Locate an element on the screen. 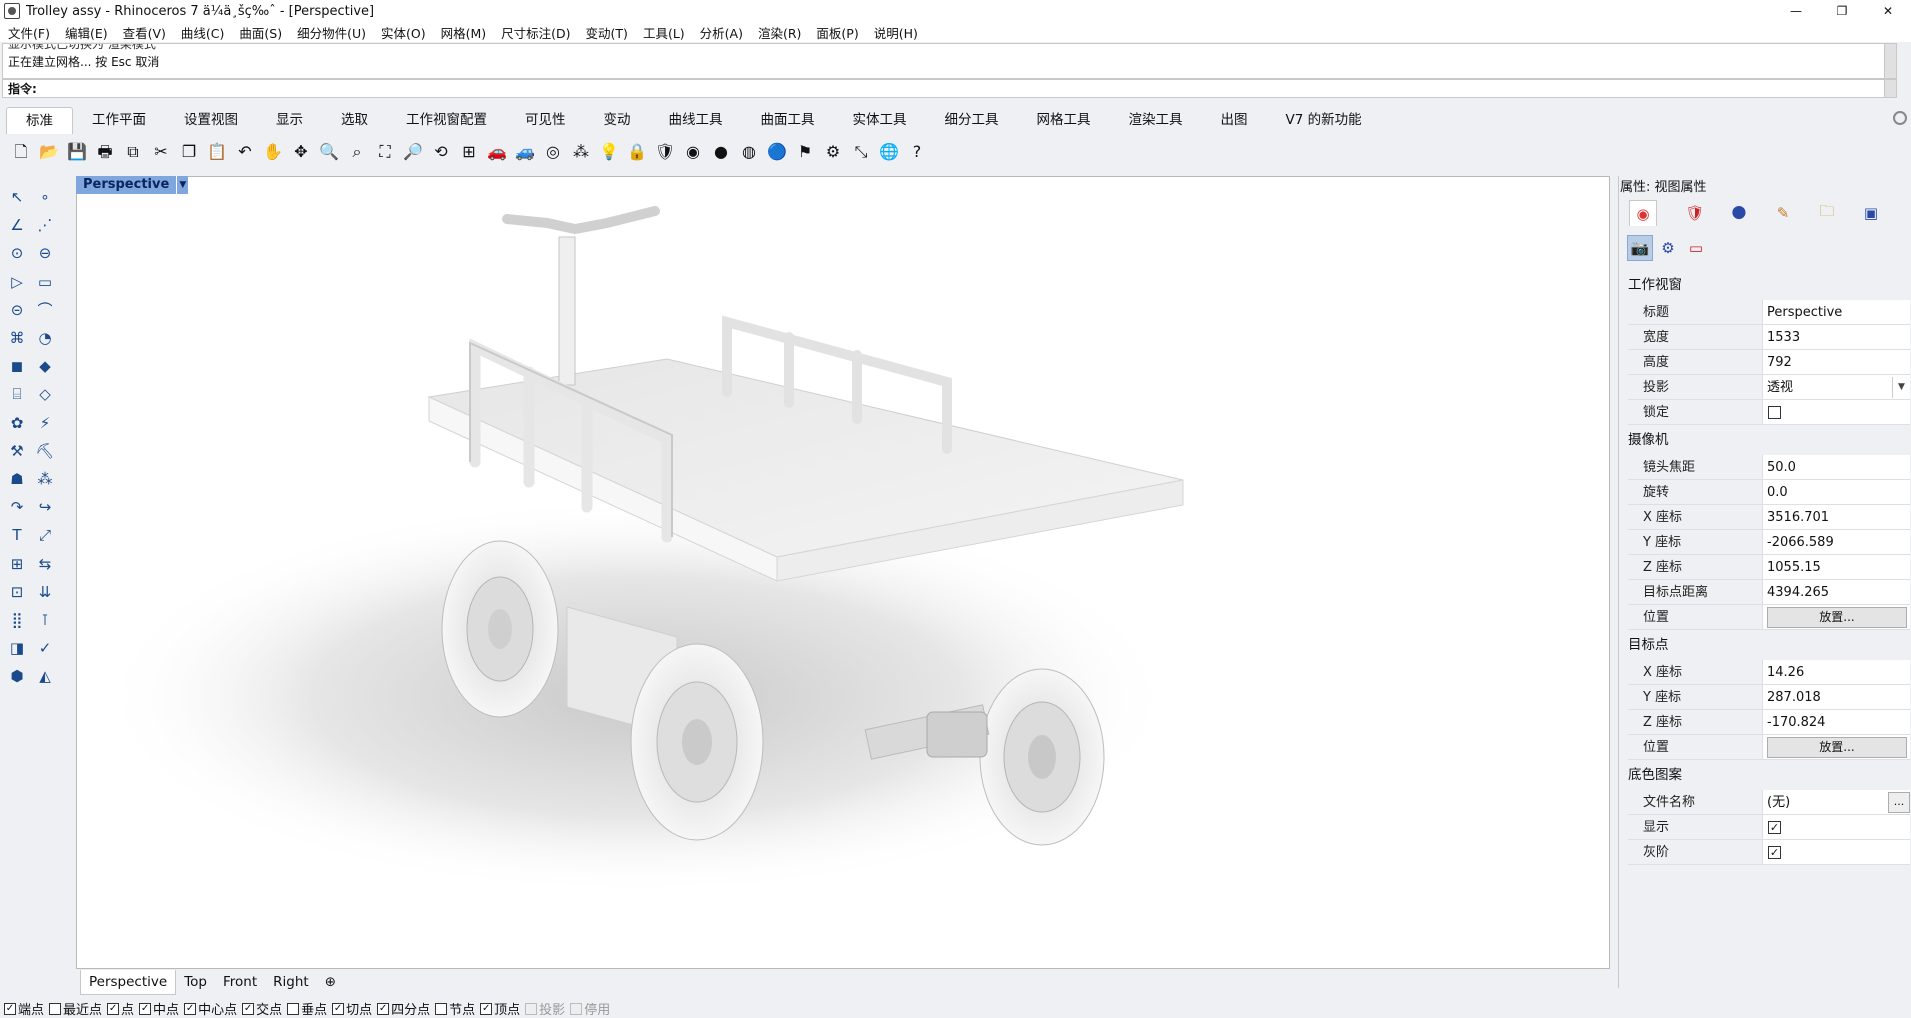 The height and width of the screenshot is (1018, 1911). left-tool-icon: ⇆ is located at coordinates (45, 564).